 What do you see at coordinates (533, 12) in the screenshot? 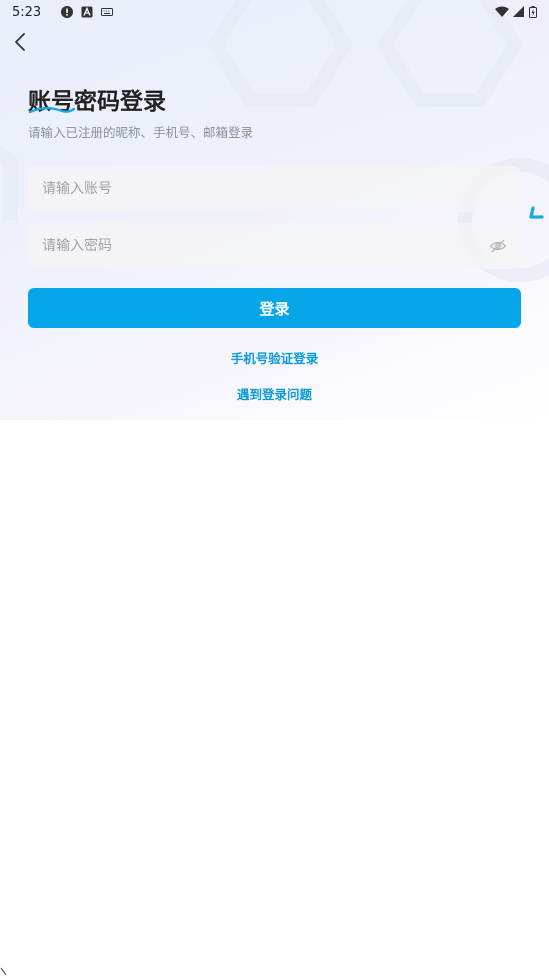
I see `battery-icon` at bounding box center [533, 12].